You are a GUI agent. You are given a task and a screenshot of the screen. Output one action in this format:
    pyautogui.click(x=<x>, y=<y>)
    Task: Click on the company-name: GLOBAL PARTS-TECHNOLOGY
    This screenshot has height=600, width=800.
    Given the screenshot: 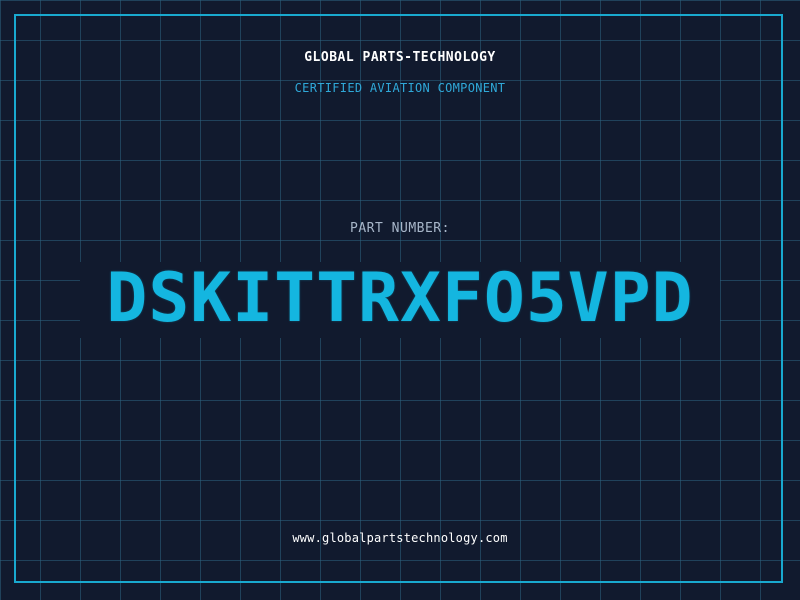 What is the action you would take?
    pyautogui.click(x=400, y=57)
    